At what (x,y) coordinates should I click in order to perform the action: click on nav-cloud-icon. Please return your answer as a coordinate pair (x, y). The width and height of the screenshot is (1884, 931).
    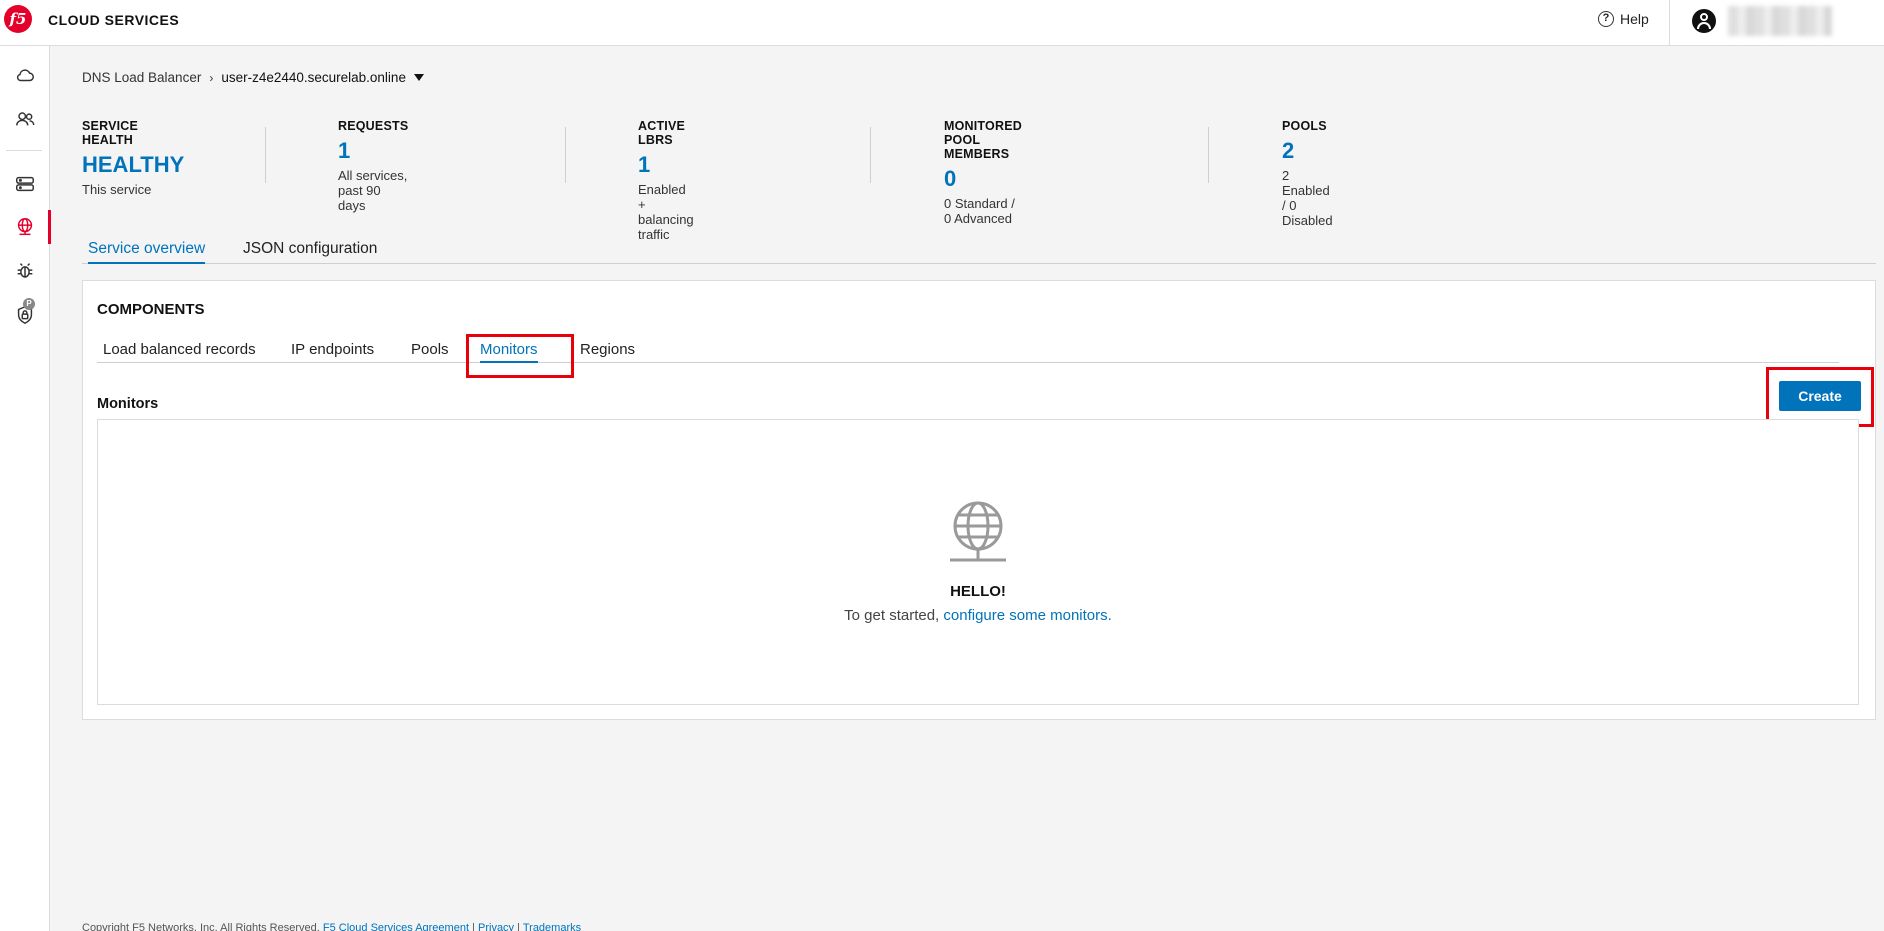
    Looking at the image, I should click on (25, 75).